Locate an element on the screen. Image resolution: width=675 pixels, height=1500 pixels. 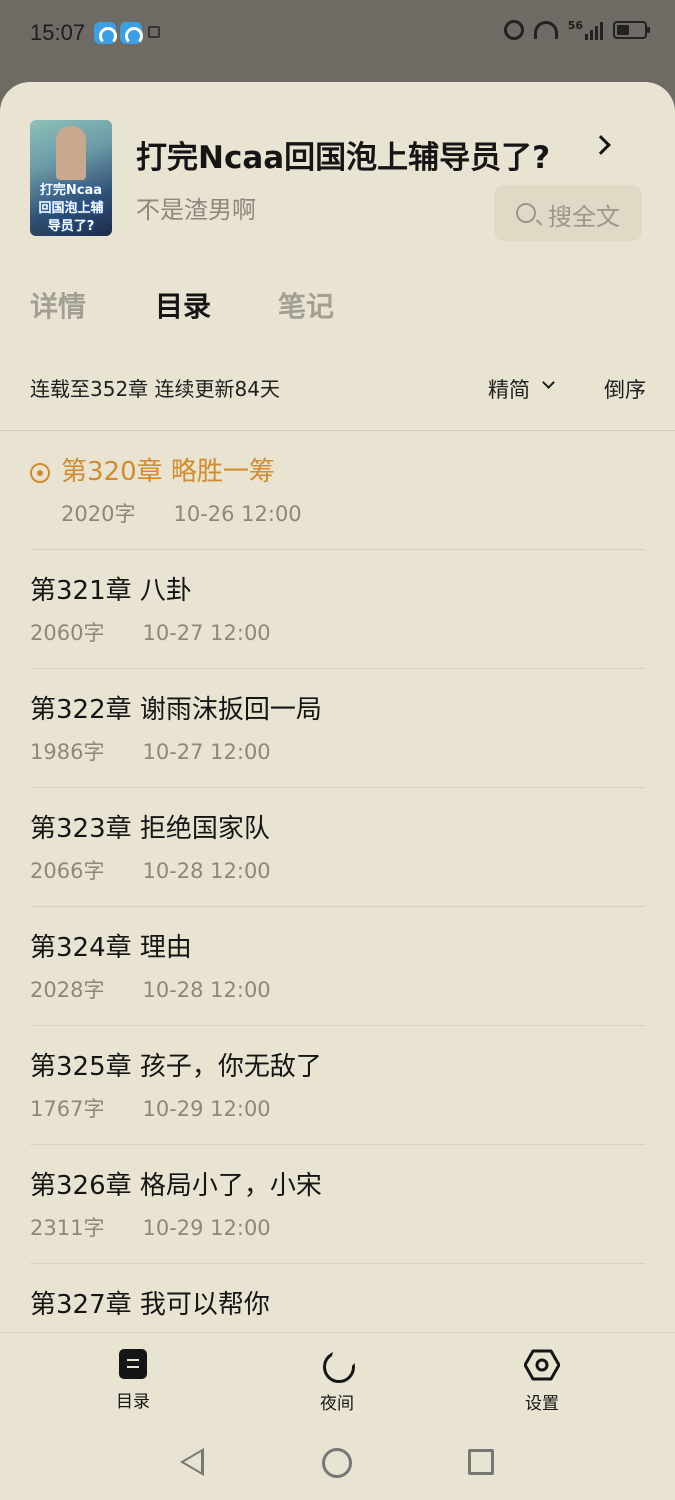
back-icon is located at coordinates (192, 1462).